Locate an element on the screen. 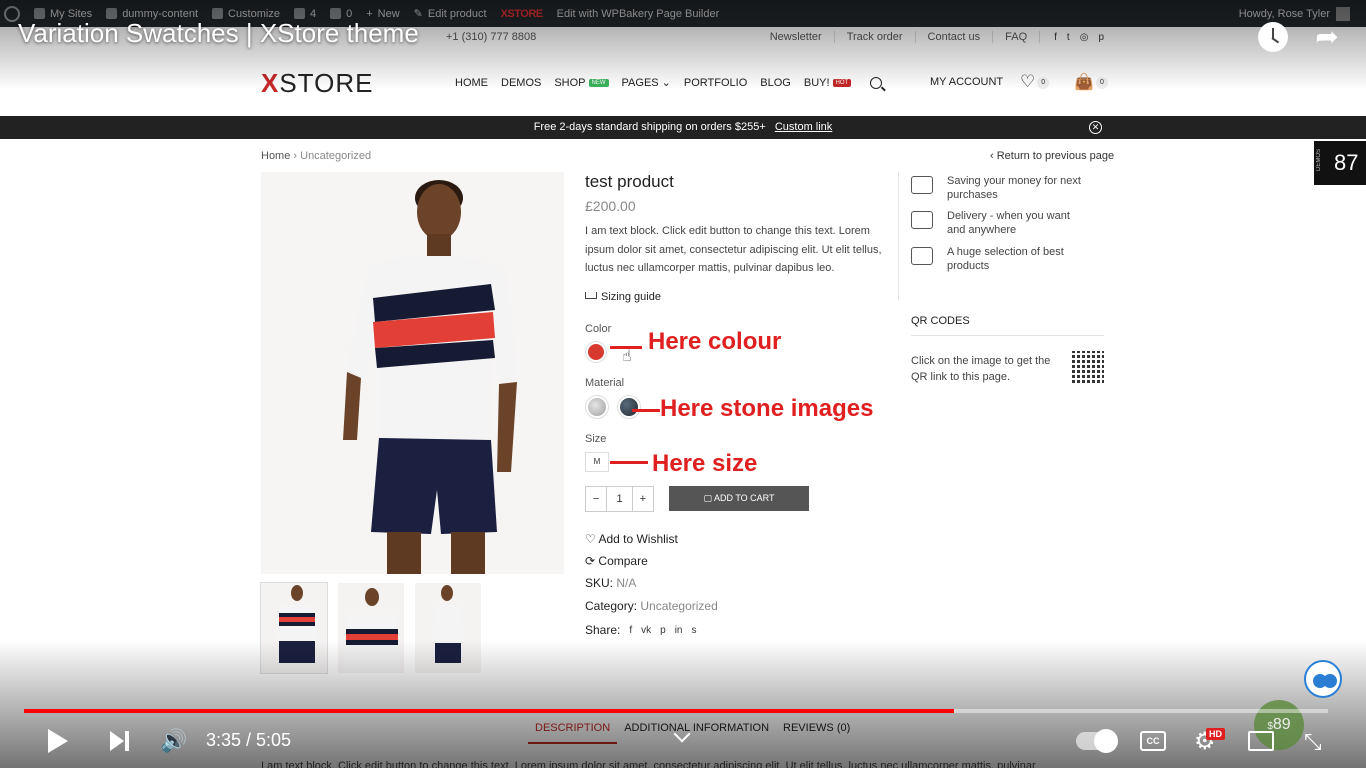 The image size is (1366, 768). qty-input: 1 is located at coordinates (619, 499).